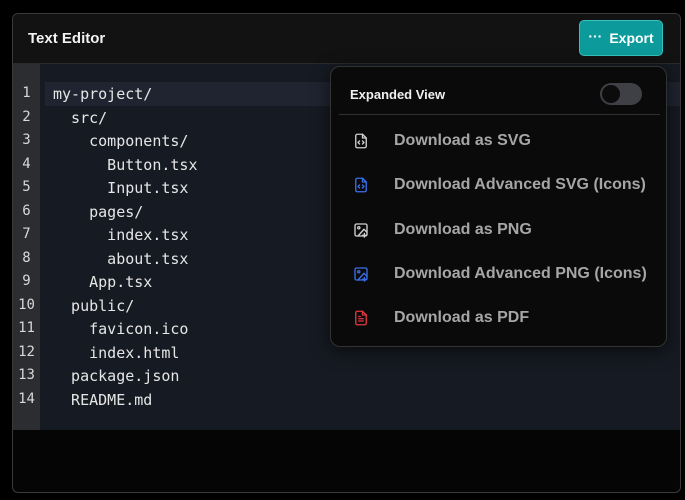 This screenshot has height=500, width=685. I want to click on line-number: 3, so click(26, 140).